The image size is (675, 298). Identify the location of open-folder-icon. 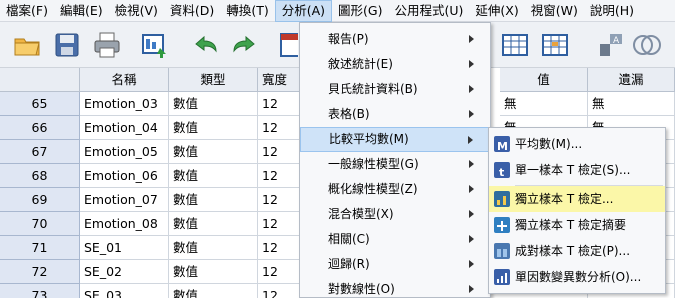
(27, 45).